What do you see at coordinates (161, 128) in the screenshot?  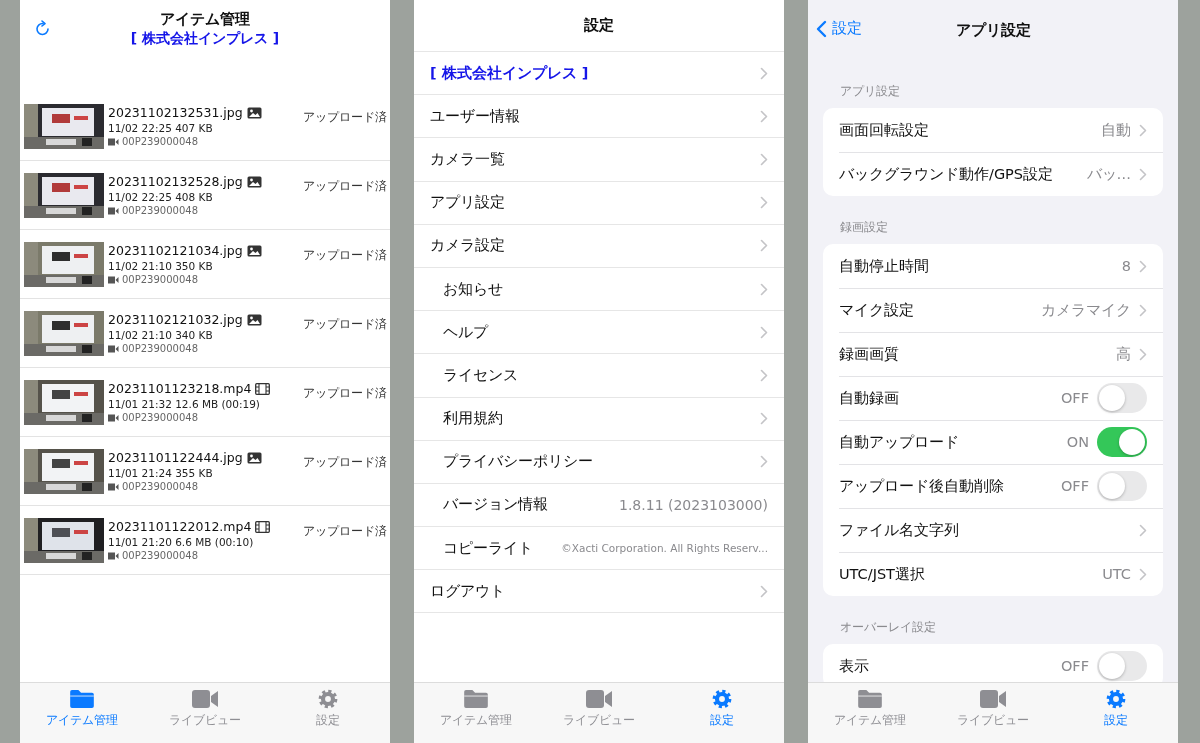 I see `file-details: 11/02 22:25 407 KB` at bounding box center [161, 128].